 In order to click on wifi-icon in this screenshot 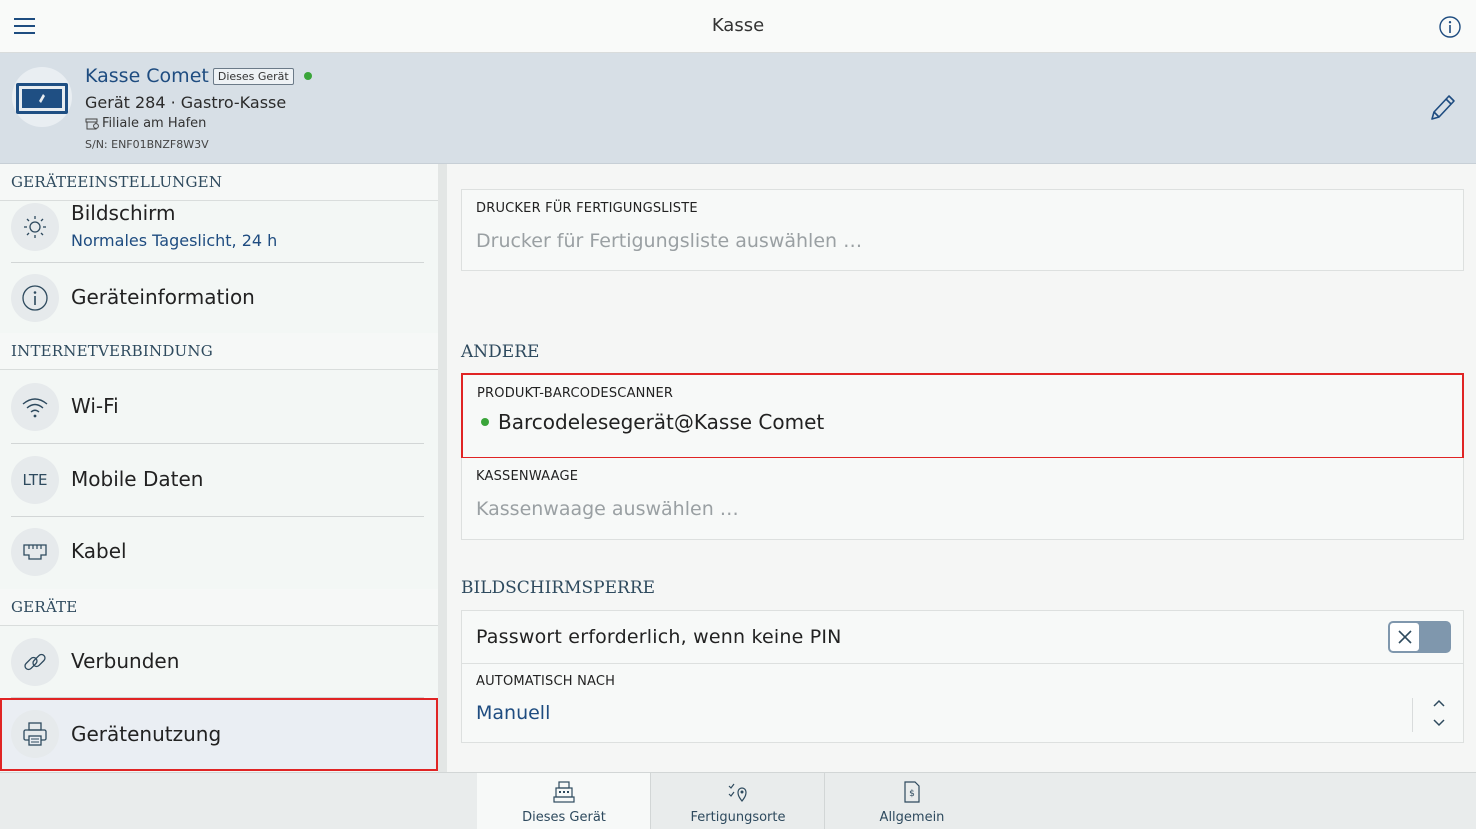, I will do `click(35, 407)`.